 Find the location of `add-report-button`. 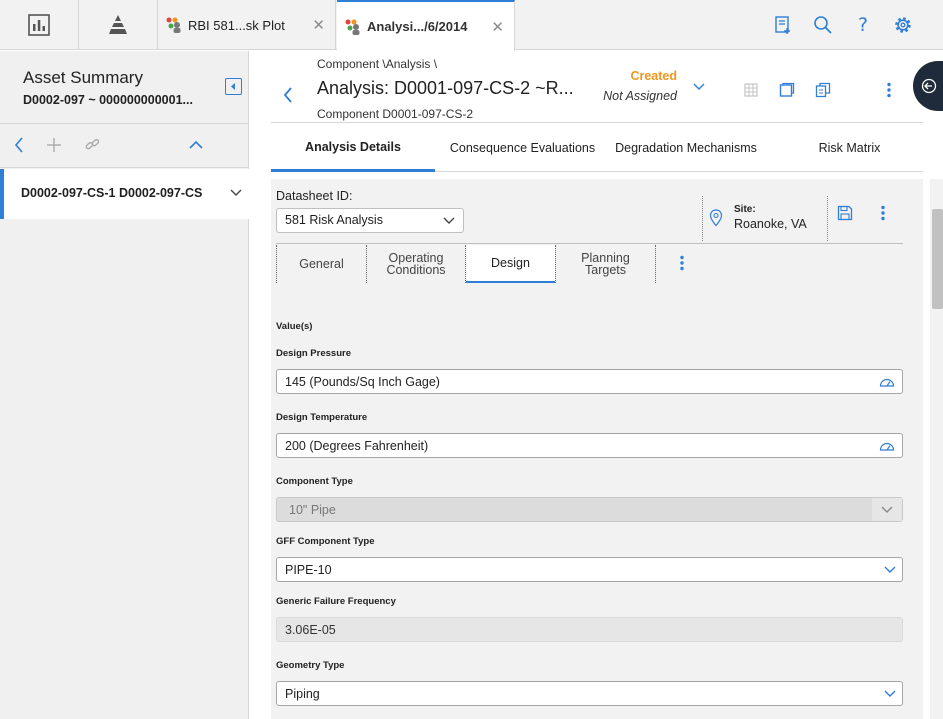

add-report-button is located at coordinates (783, 25).